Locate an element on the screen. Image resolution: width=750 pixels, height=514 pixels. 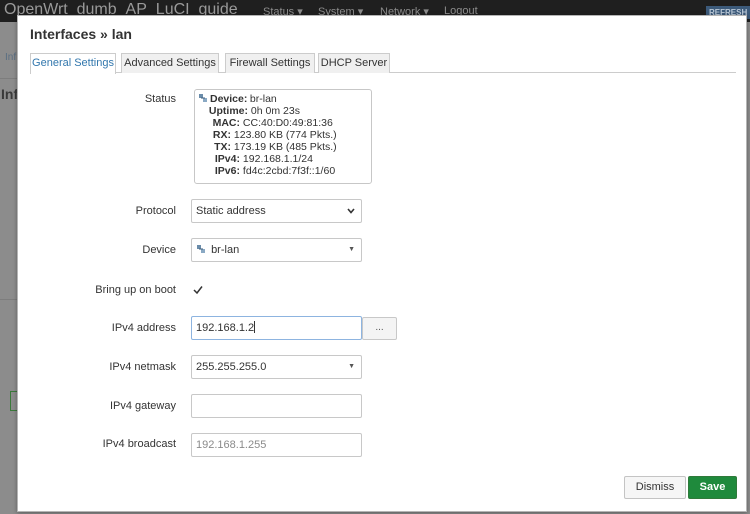
boot-label: Bring up on boot is located at coordinates (135, 290).